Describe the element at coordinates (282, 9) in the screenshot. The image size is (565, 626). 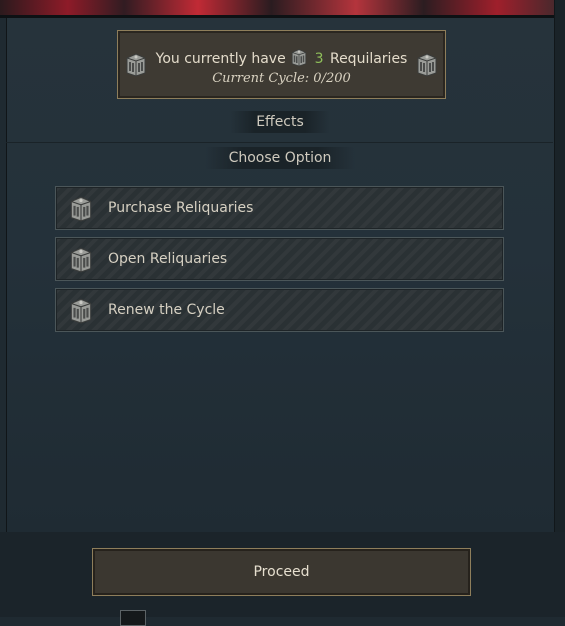
I see `header-banner-art` at that location.